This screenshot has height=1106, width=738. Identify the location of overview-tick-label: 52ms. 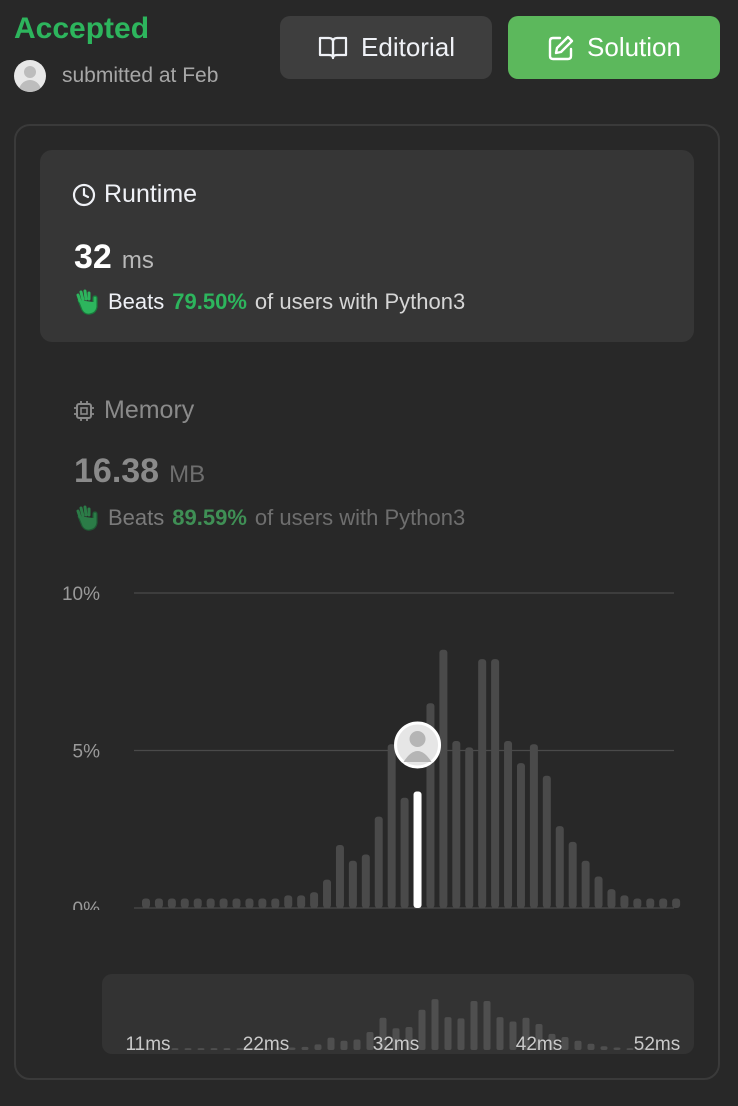
(657, 1044).